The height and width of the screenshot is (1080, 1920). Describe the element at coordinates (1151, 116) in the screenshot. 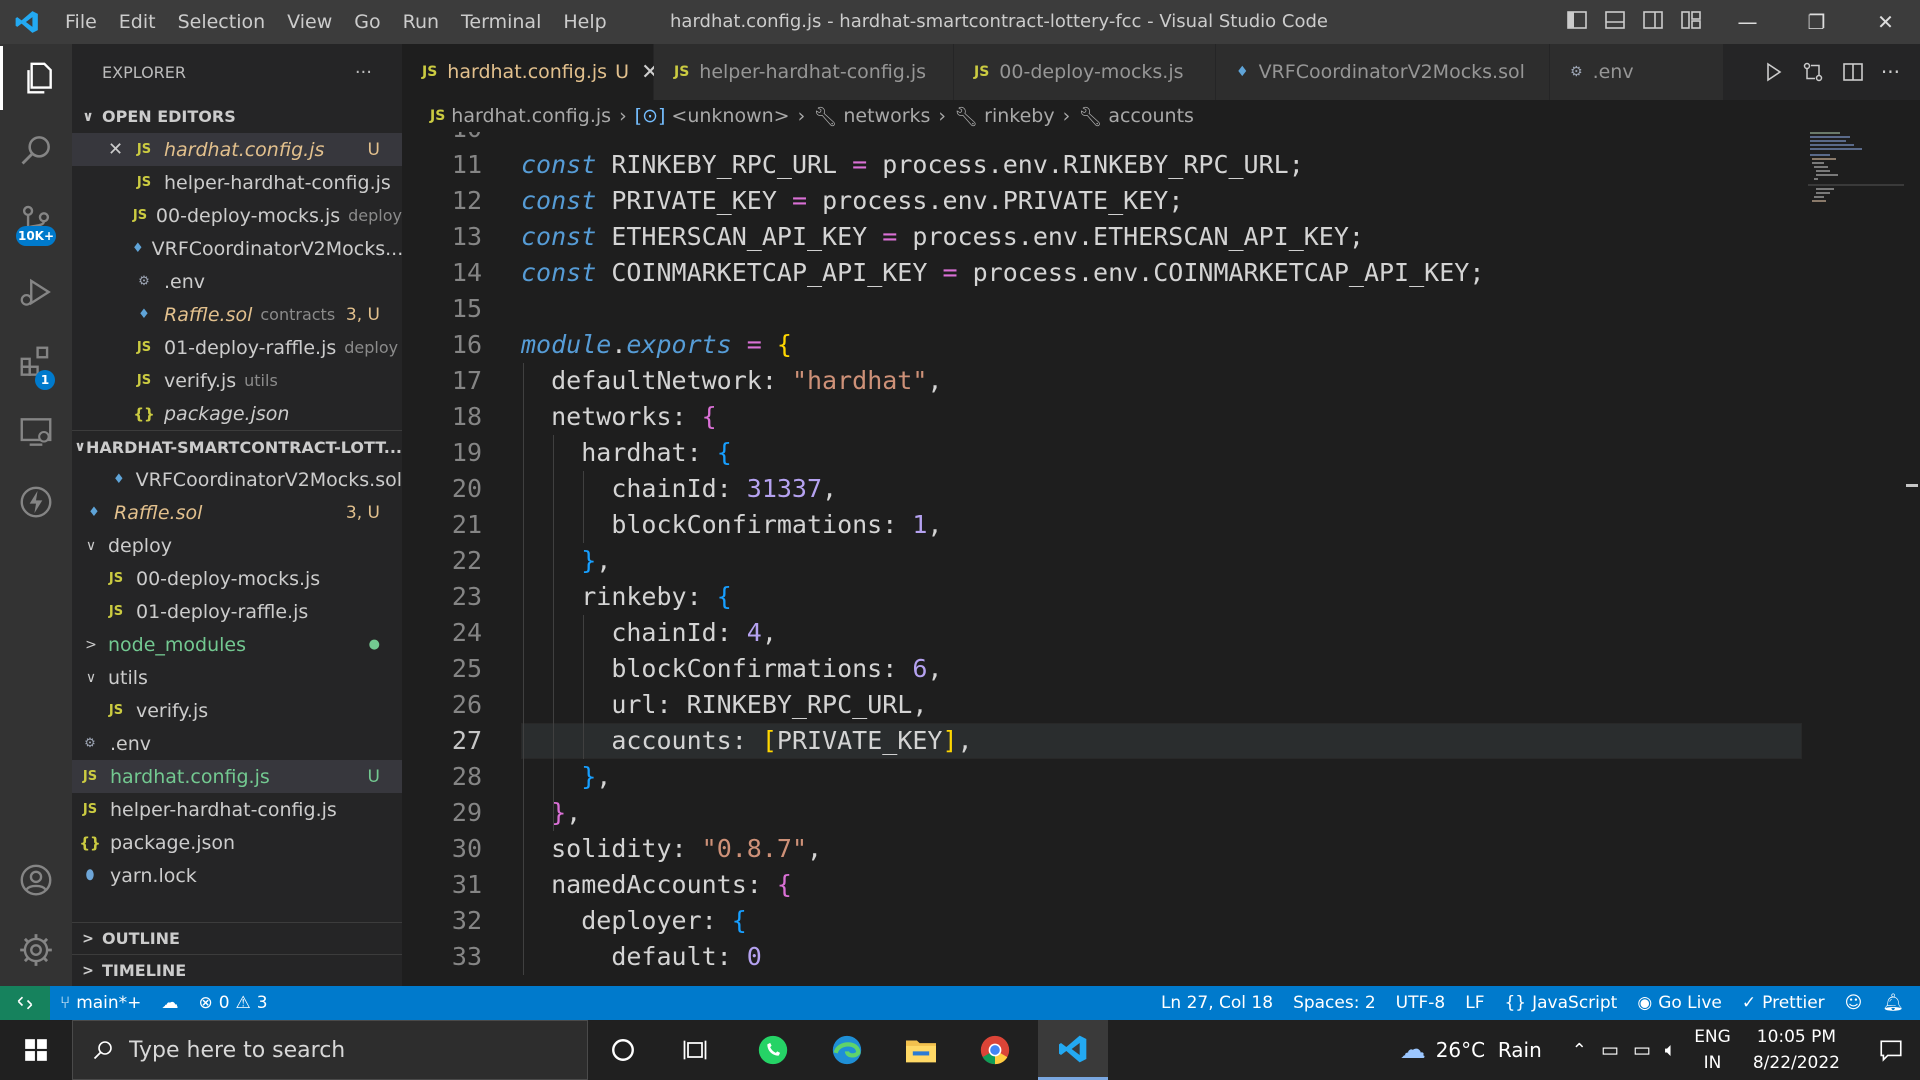

I see `breadcrumb-accounts: accounts` at that location.